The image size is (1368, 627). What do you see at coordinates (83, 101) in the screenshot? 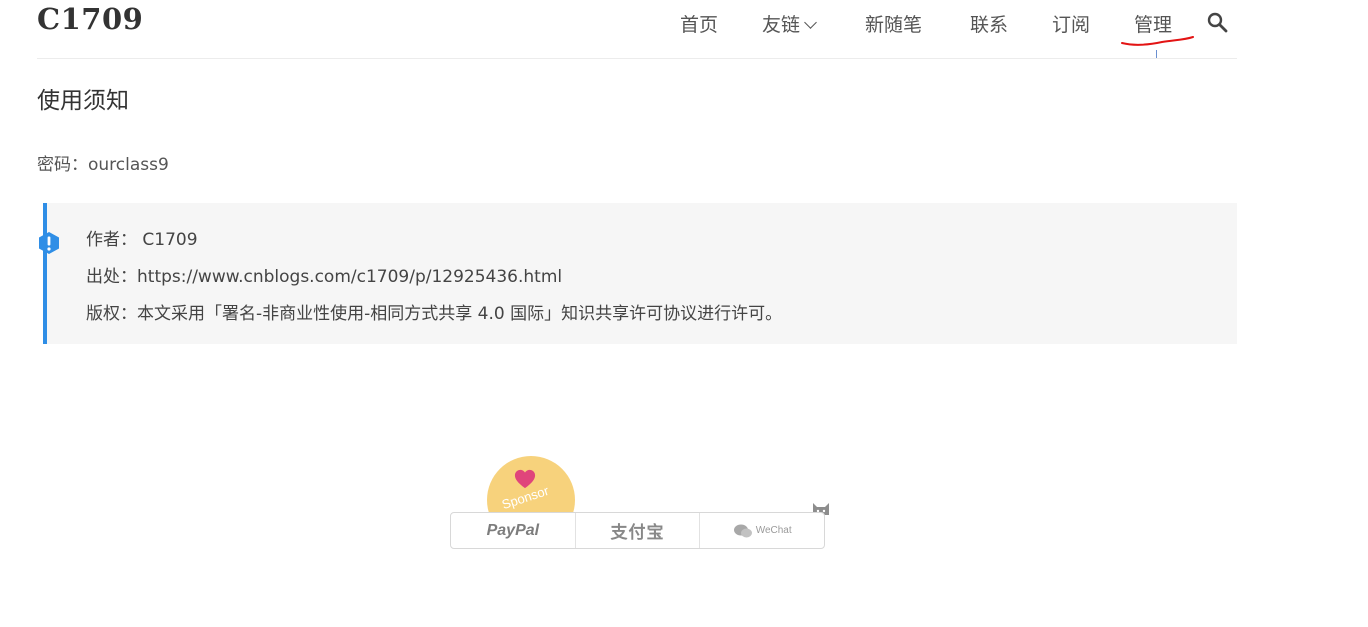
I see `post-title: 使用须知` at bounding box center [83, 101].